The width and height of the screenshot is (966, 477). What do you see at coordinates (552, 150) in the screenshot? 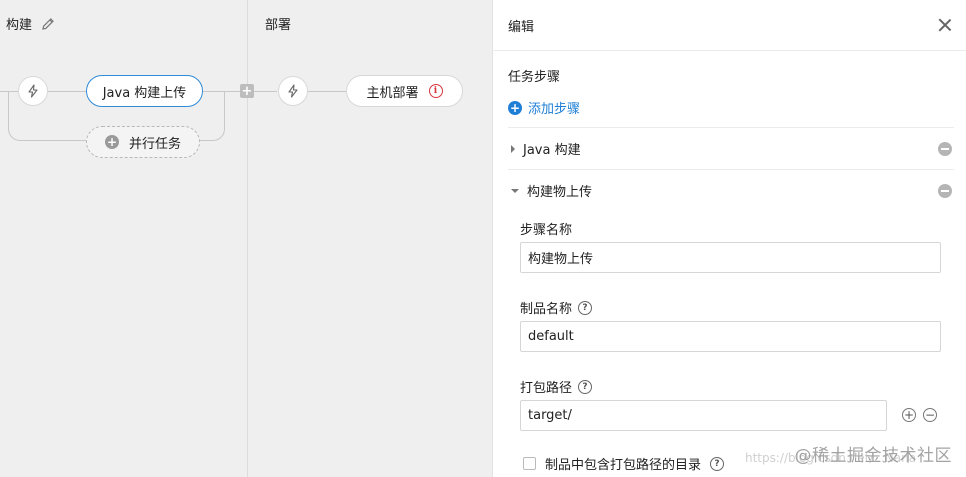
I see `step-item-label: Java 构建` at bounding box center [552, 150].